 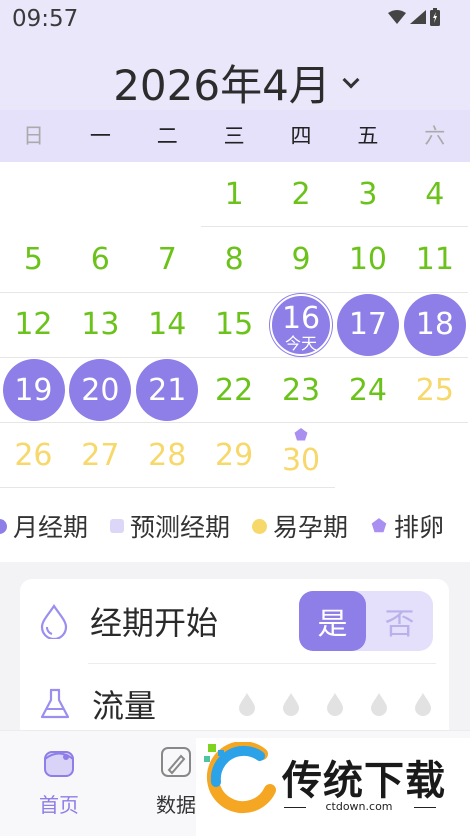 I want to click on nav-home: 首页, so click(x=59, y=781).